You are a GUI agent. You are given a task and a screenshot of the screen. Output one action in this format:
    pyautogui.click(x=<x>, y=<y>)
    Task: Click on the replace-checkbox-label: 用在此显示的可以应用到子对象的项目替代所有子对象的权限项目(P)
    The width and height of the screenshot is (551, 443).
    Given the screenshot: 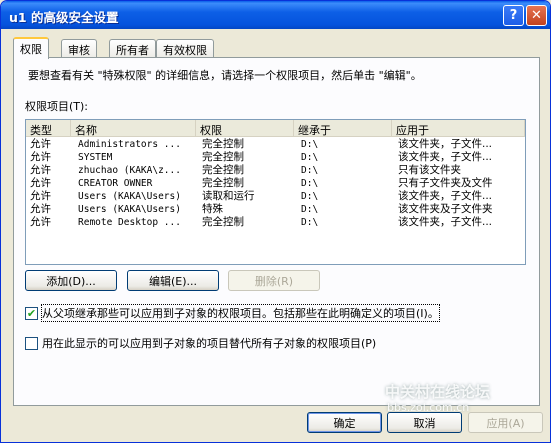 What is the action you would take?
    pyautogui.click(x=209, y=343)
    